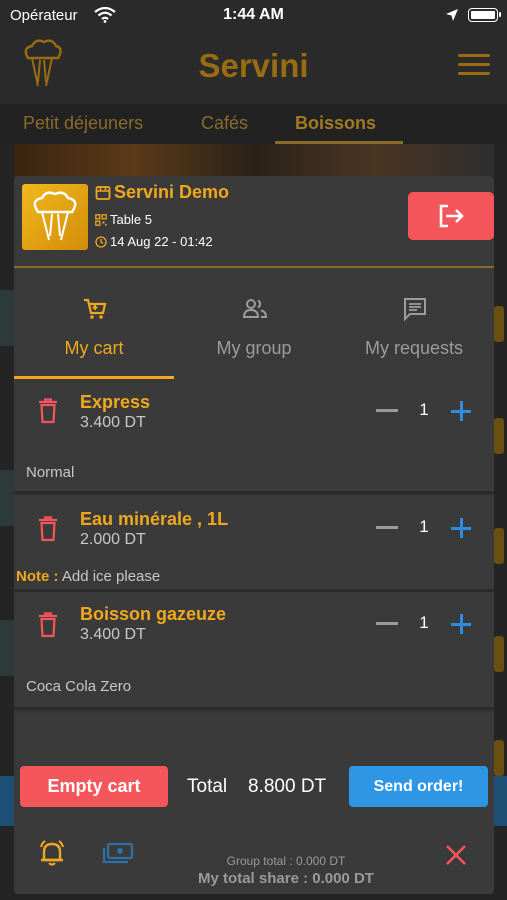 This screenshot has width=507, height=900. What do you see at coordinates (94, 786) in the screenshot?
I see `empty-cart-button: Empty cart` at bounding box center [94, 786].